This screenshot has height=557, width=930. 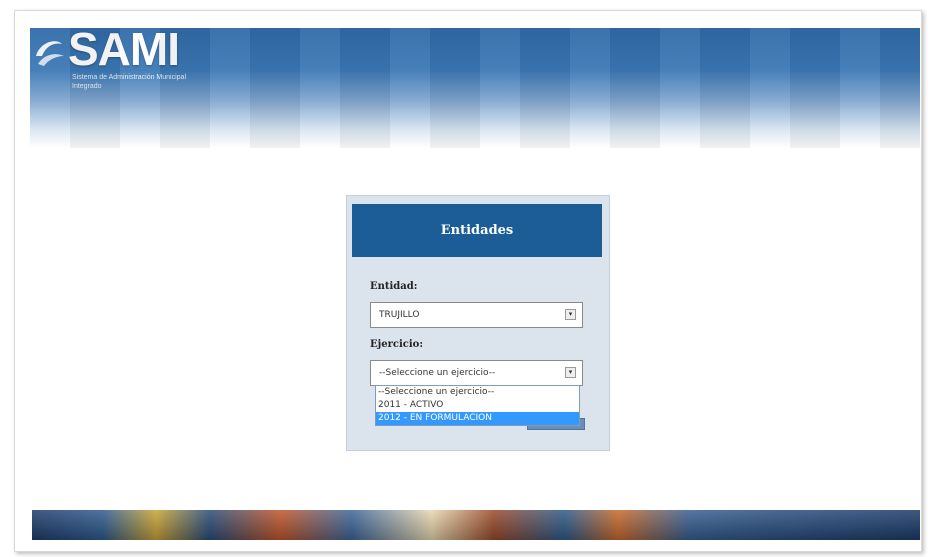 I want to click on entidad-label: Entidad:, so click(x=394, y=286).